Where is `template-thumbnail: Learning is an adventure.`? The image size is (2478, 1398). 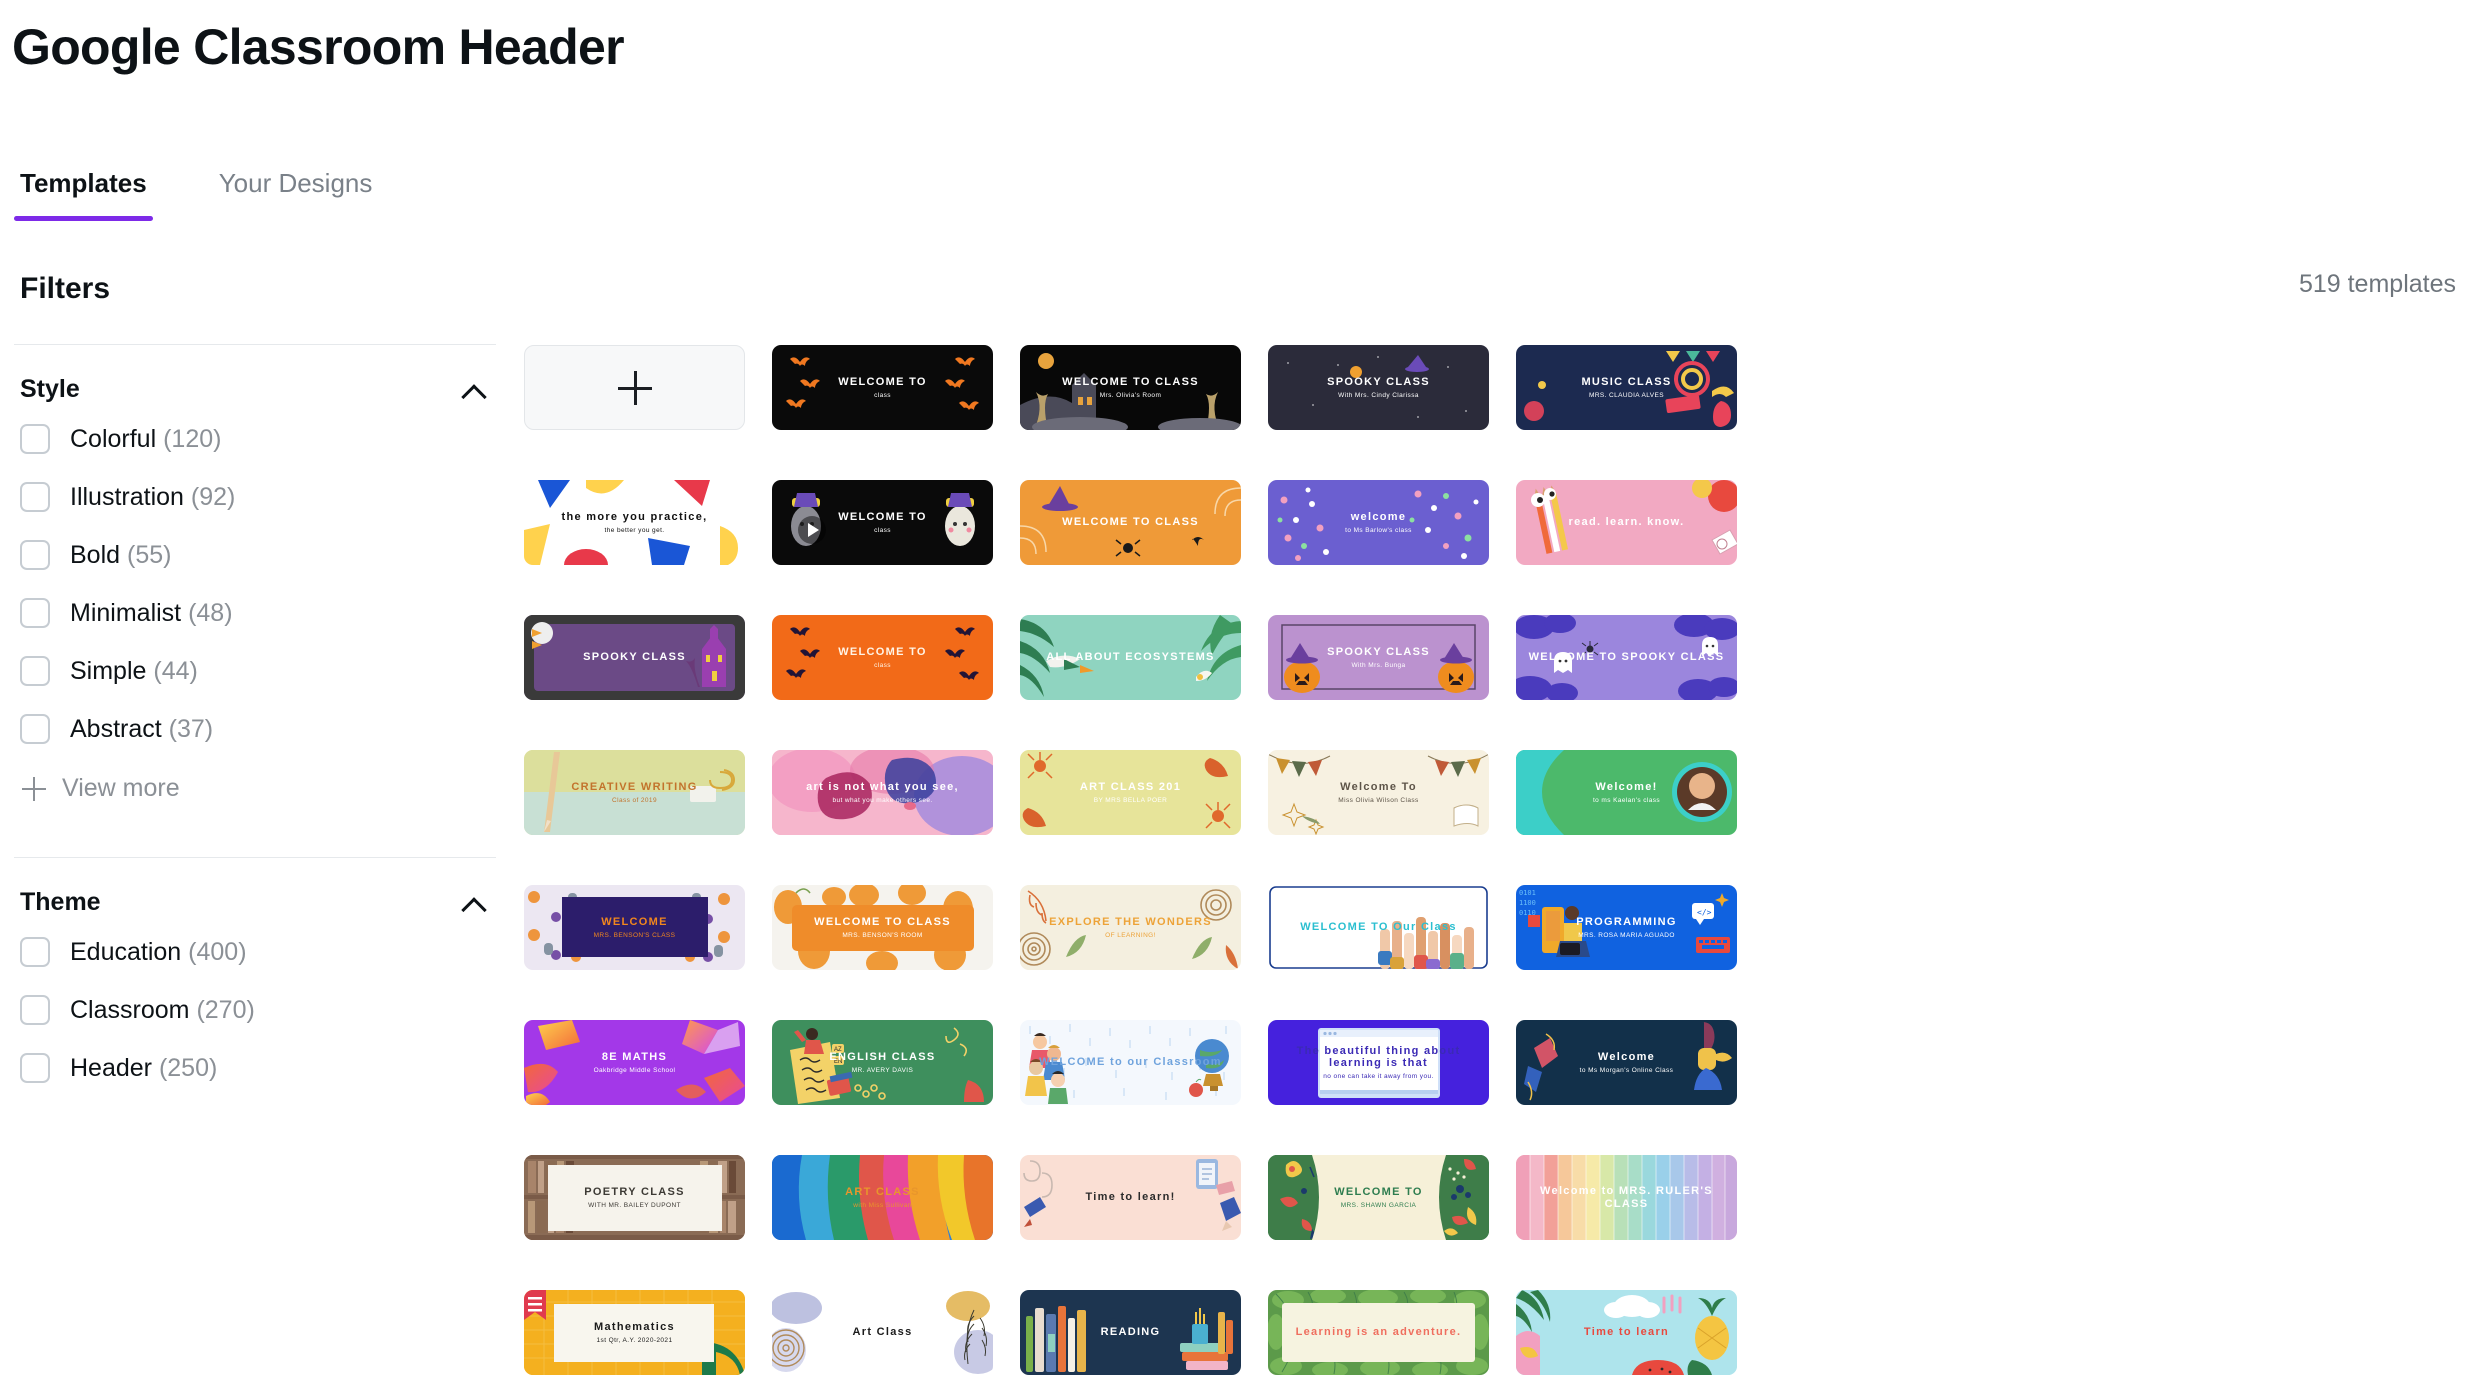
template-thumbnail: Learning is an adventure. is located at coordinates (1378, 1332).